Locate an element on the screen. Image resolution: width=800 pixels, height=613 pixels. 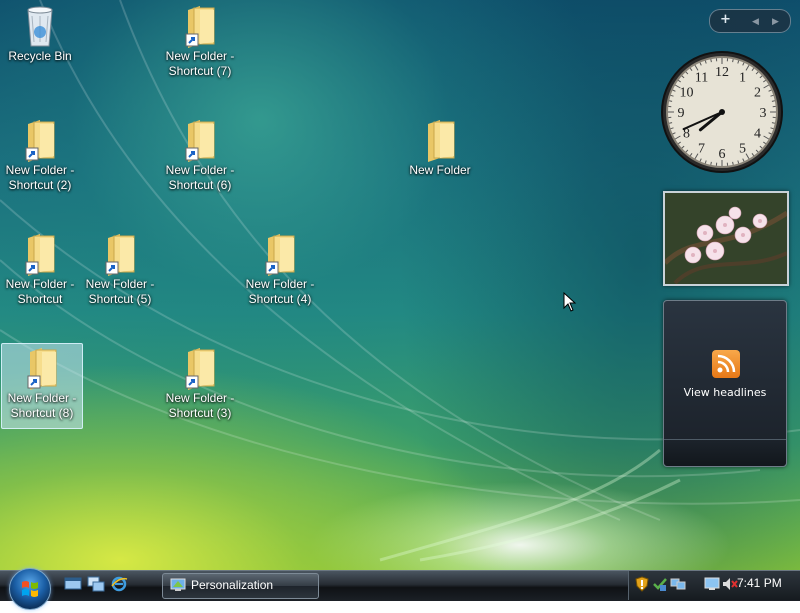
display-icon is located at coordinates (712, 584).